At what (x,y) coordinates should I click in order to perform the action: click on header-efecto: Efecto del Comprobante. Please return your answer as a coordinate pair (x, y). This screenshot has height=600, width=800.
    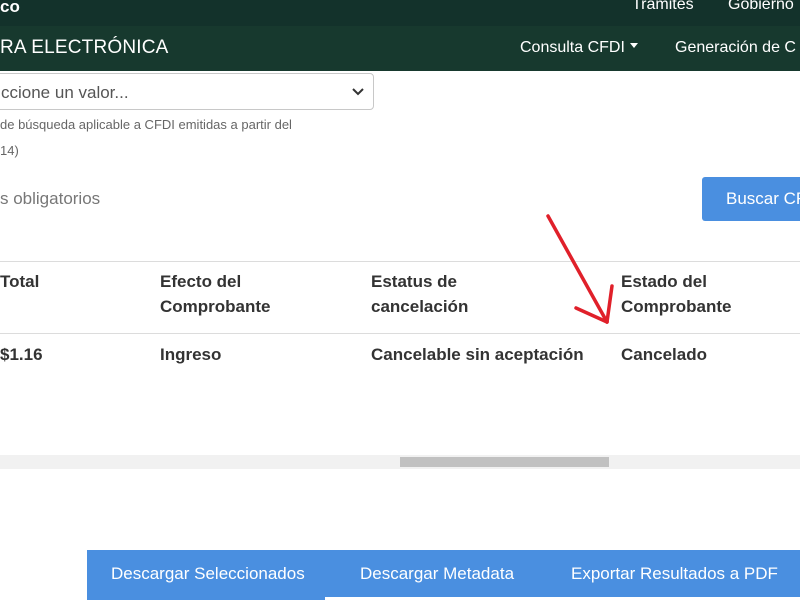
    Looking at the image, I should click on (215, 294).